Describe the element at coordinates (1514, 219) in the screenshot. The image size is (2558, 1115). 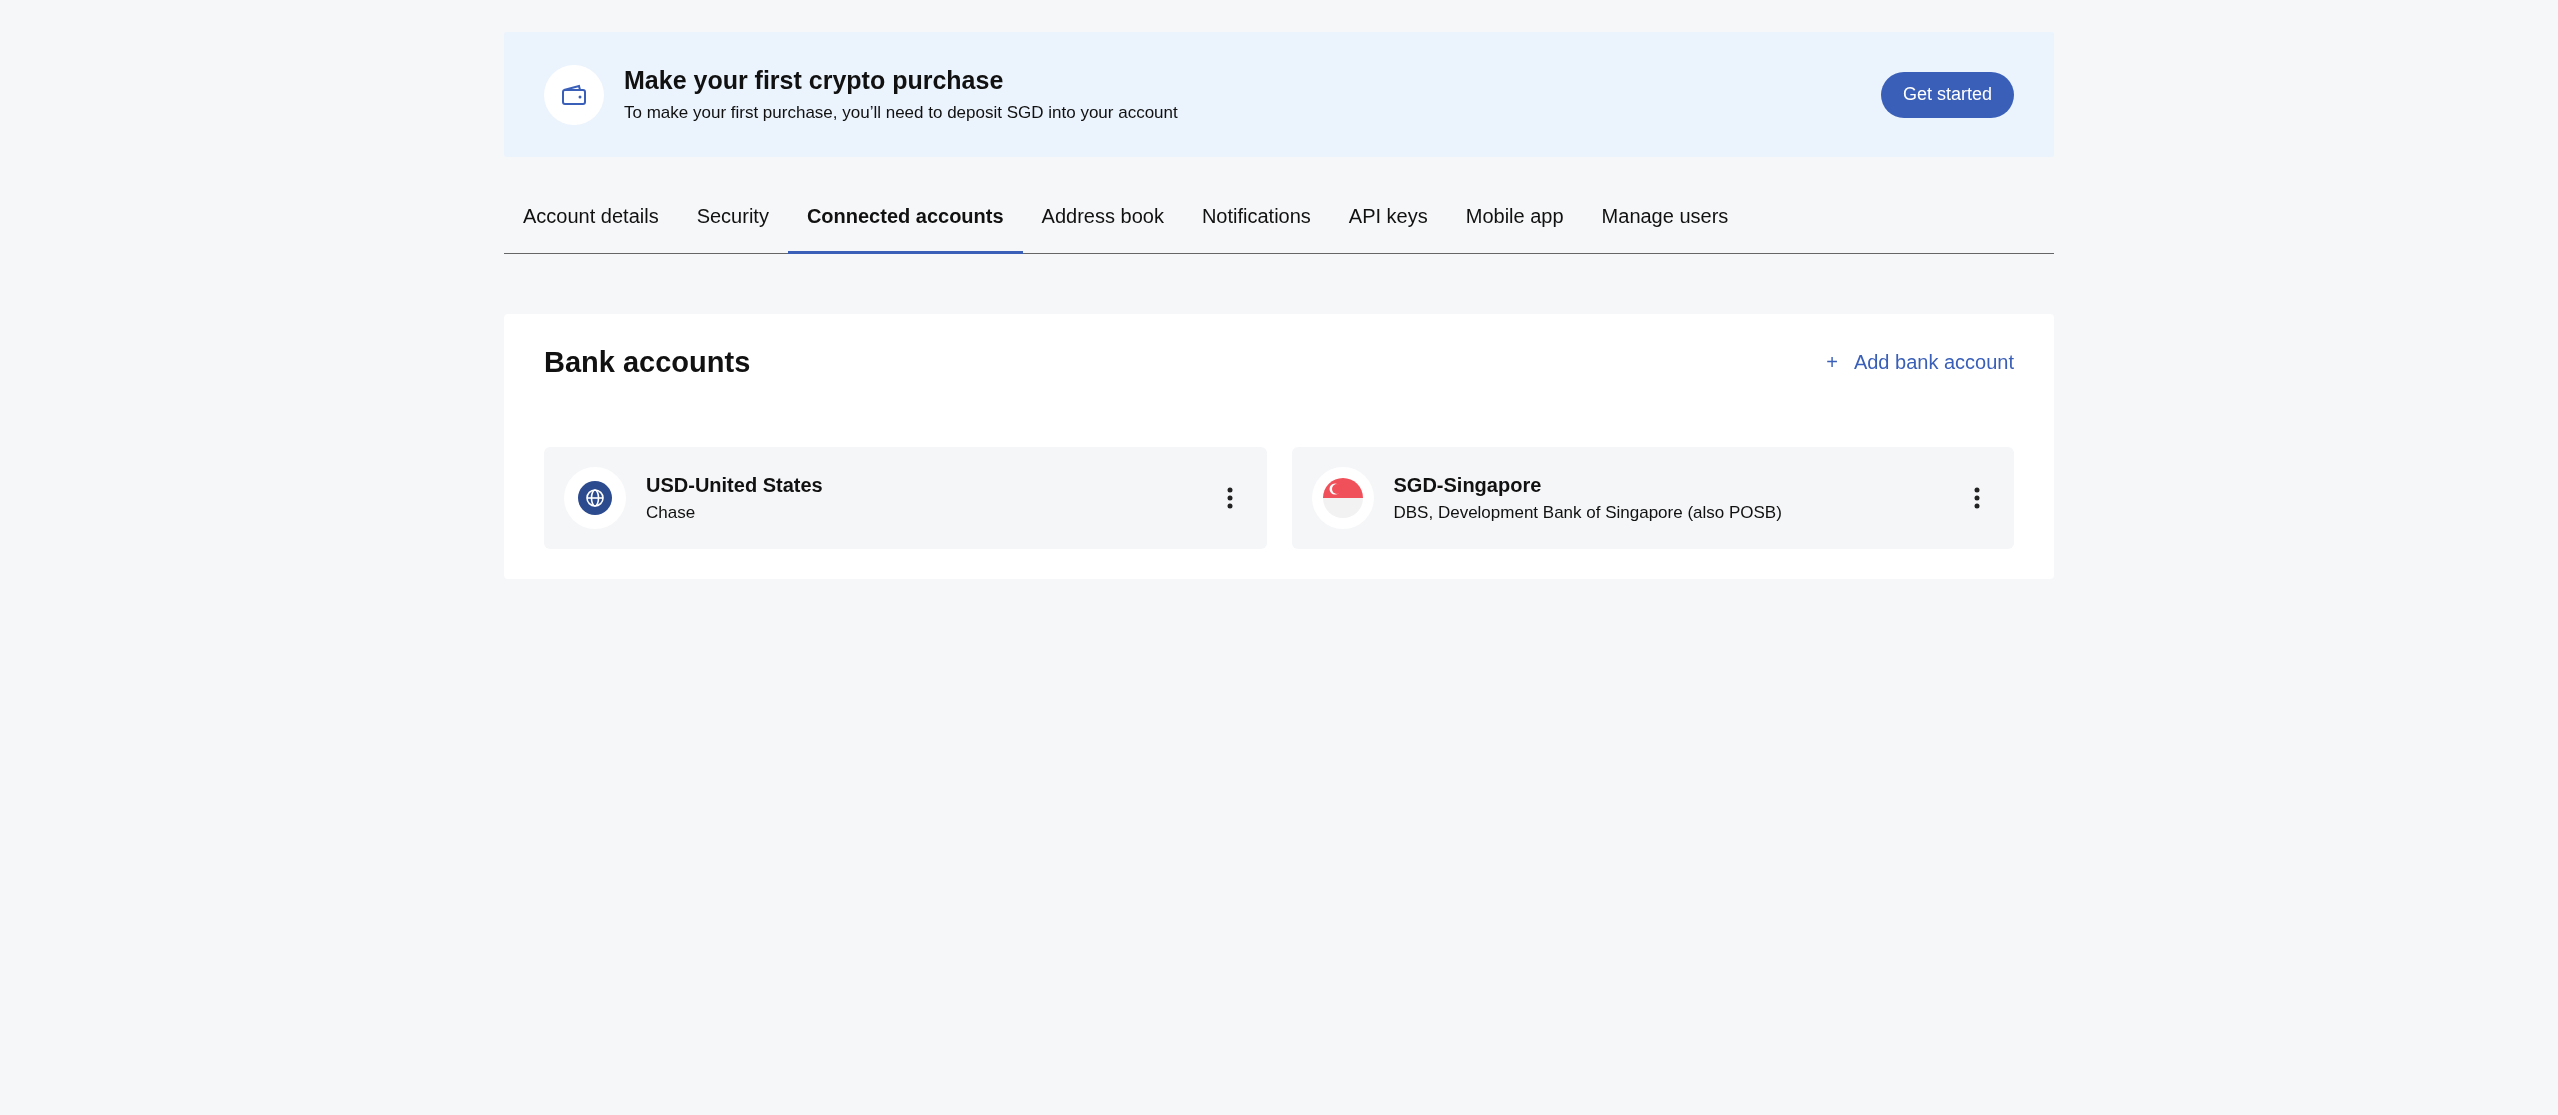
I see `tab: Mobile app` at that location.